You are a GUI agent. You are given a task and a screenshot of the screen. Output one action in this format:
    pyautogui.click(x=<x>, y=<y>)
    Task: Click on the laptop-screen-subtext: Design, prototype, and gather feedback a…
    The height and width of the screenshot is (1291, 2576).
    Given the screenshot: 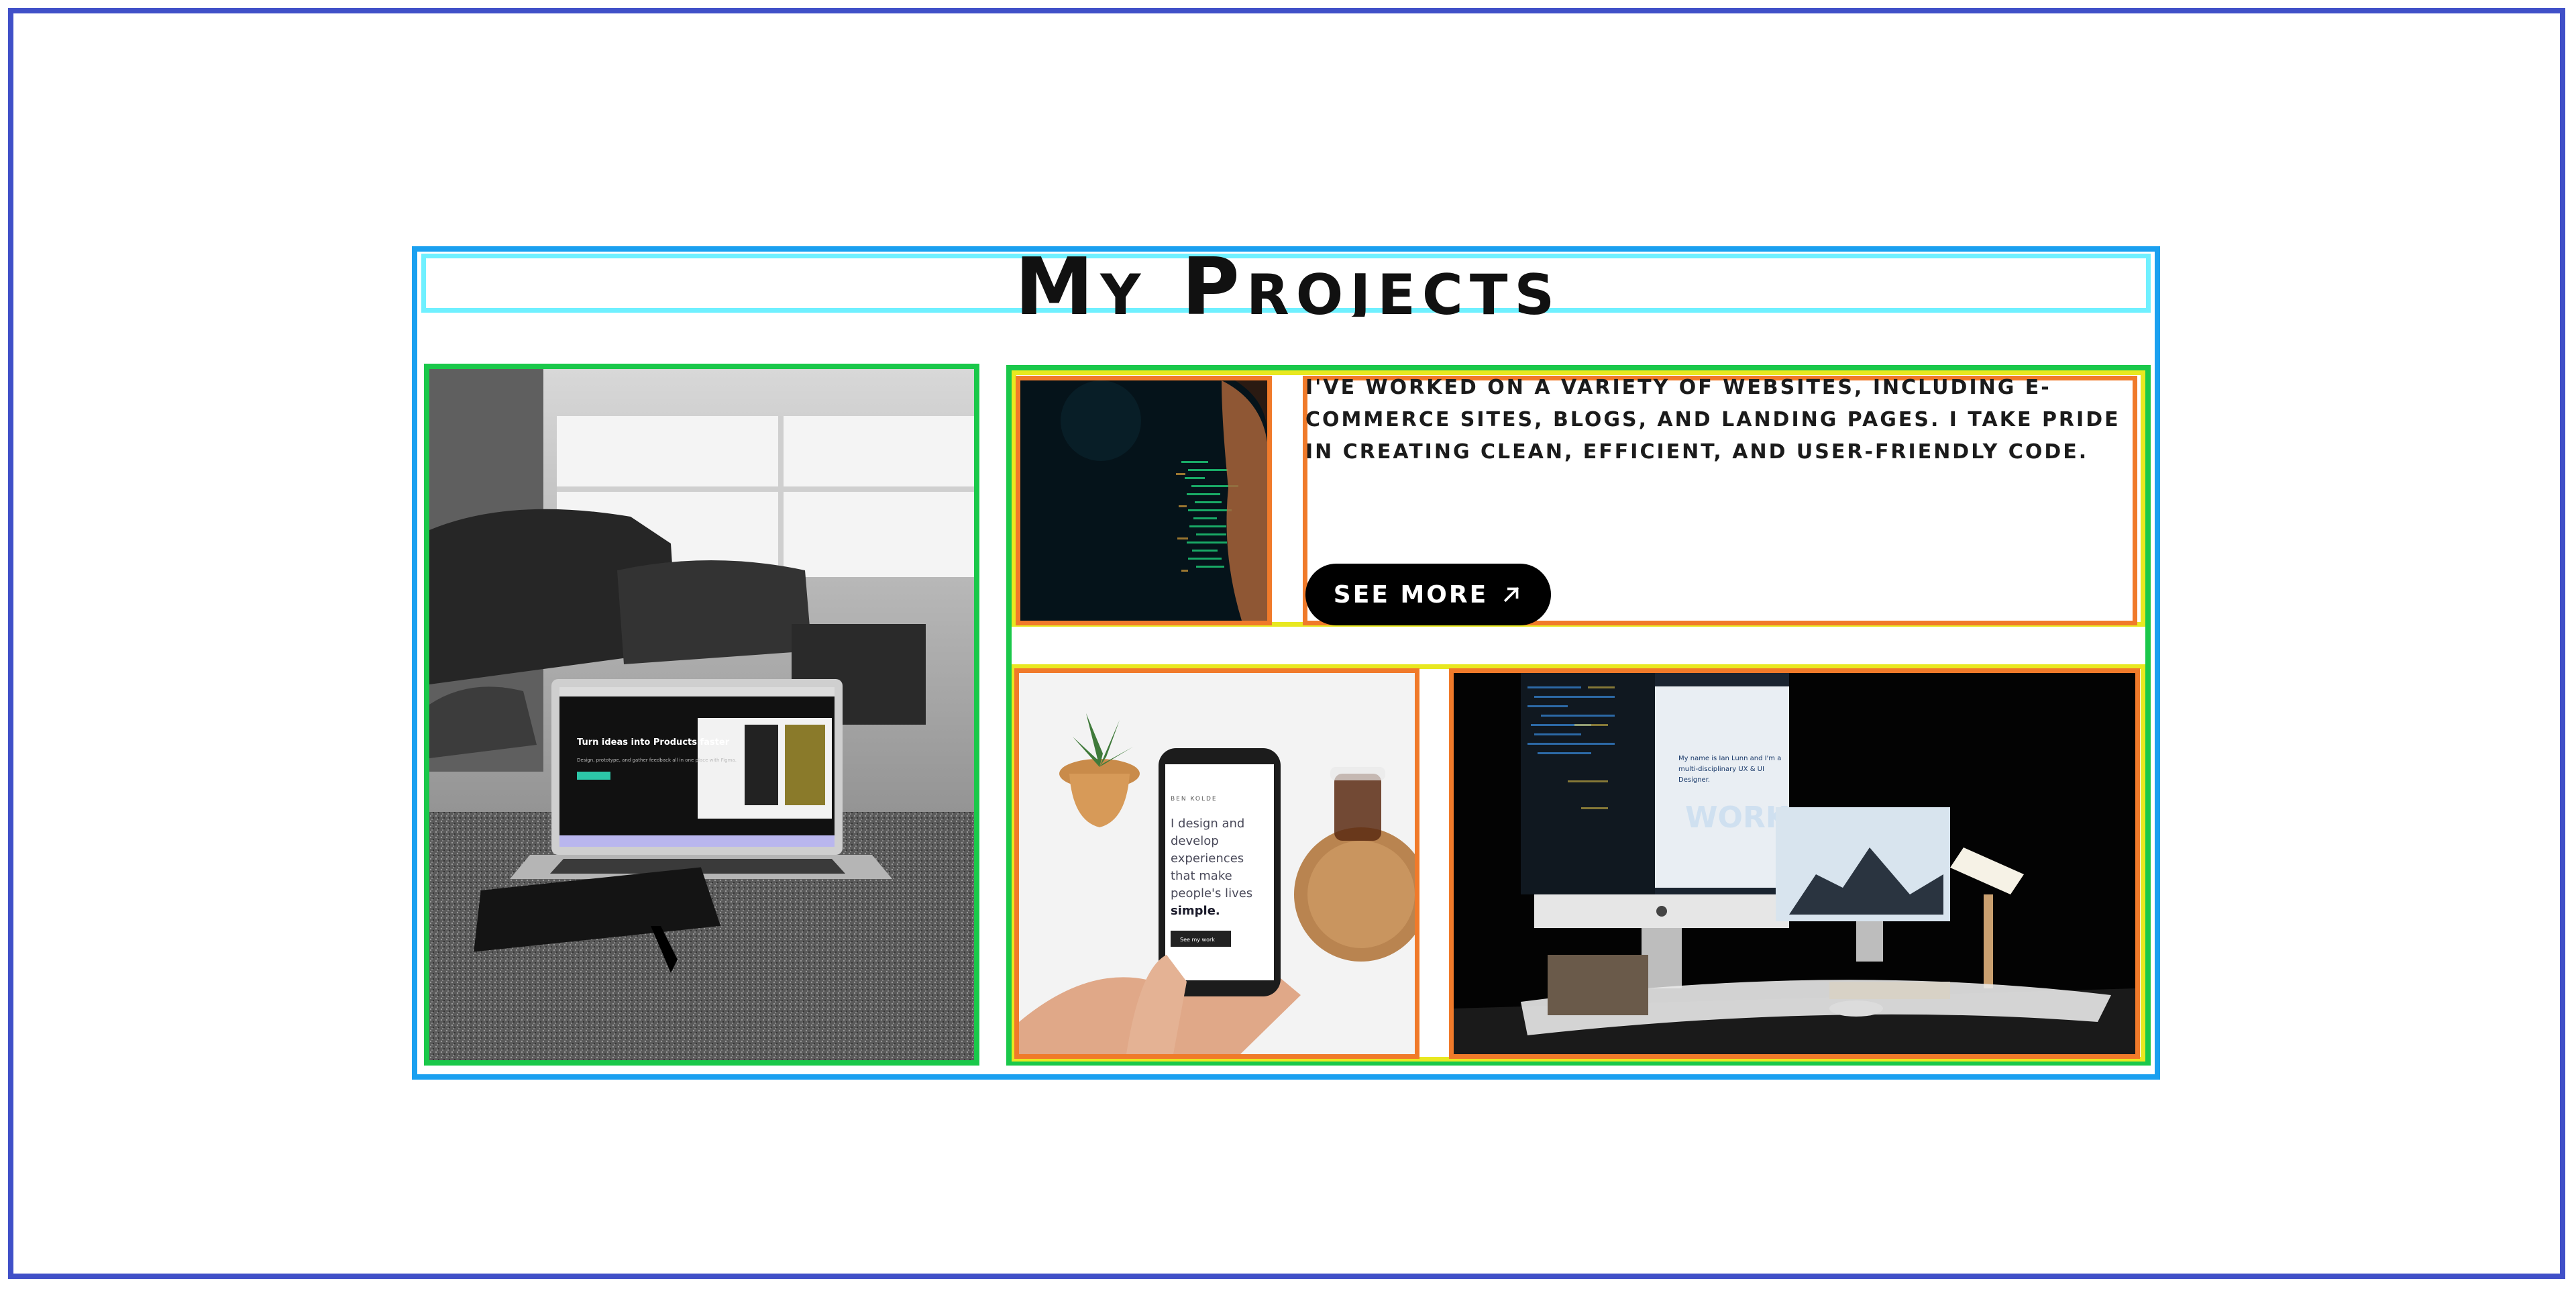 What is the action you would take?
    pyautogui.click(x=657, y=760)
    